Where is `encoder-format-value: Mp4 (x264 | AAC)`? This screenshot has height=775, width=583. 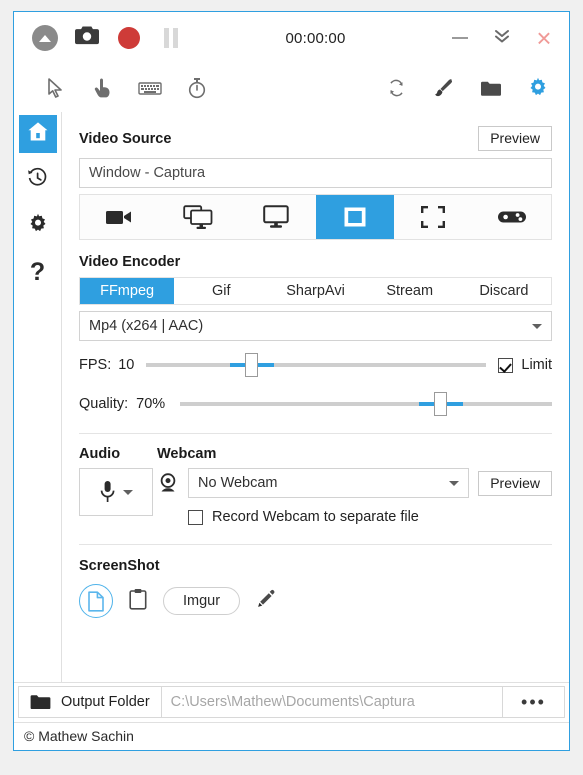
encoder-format-value: Mp4 (x264 | AAC) is located at coordinates (146, 326).